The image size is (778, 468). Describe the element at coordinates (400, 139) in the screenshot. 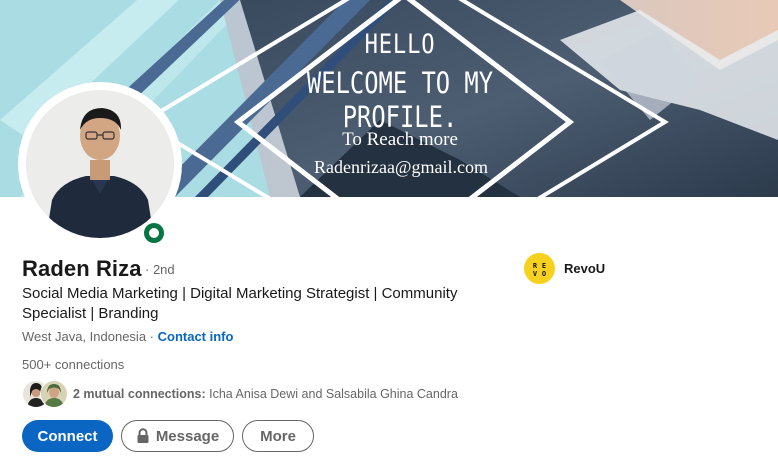

I see `banner-reach-text: To Reach more` at that location.